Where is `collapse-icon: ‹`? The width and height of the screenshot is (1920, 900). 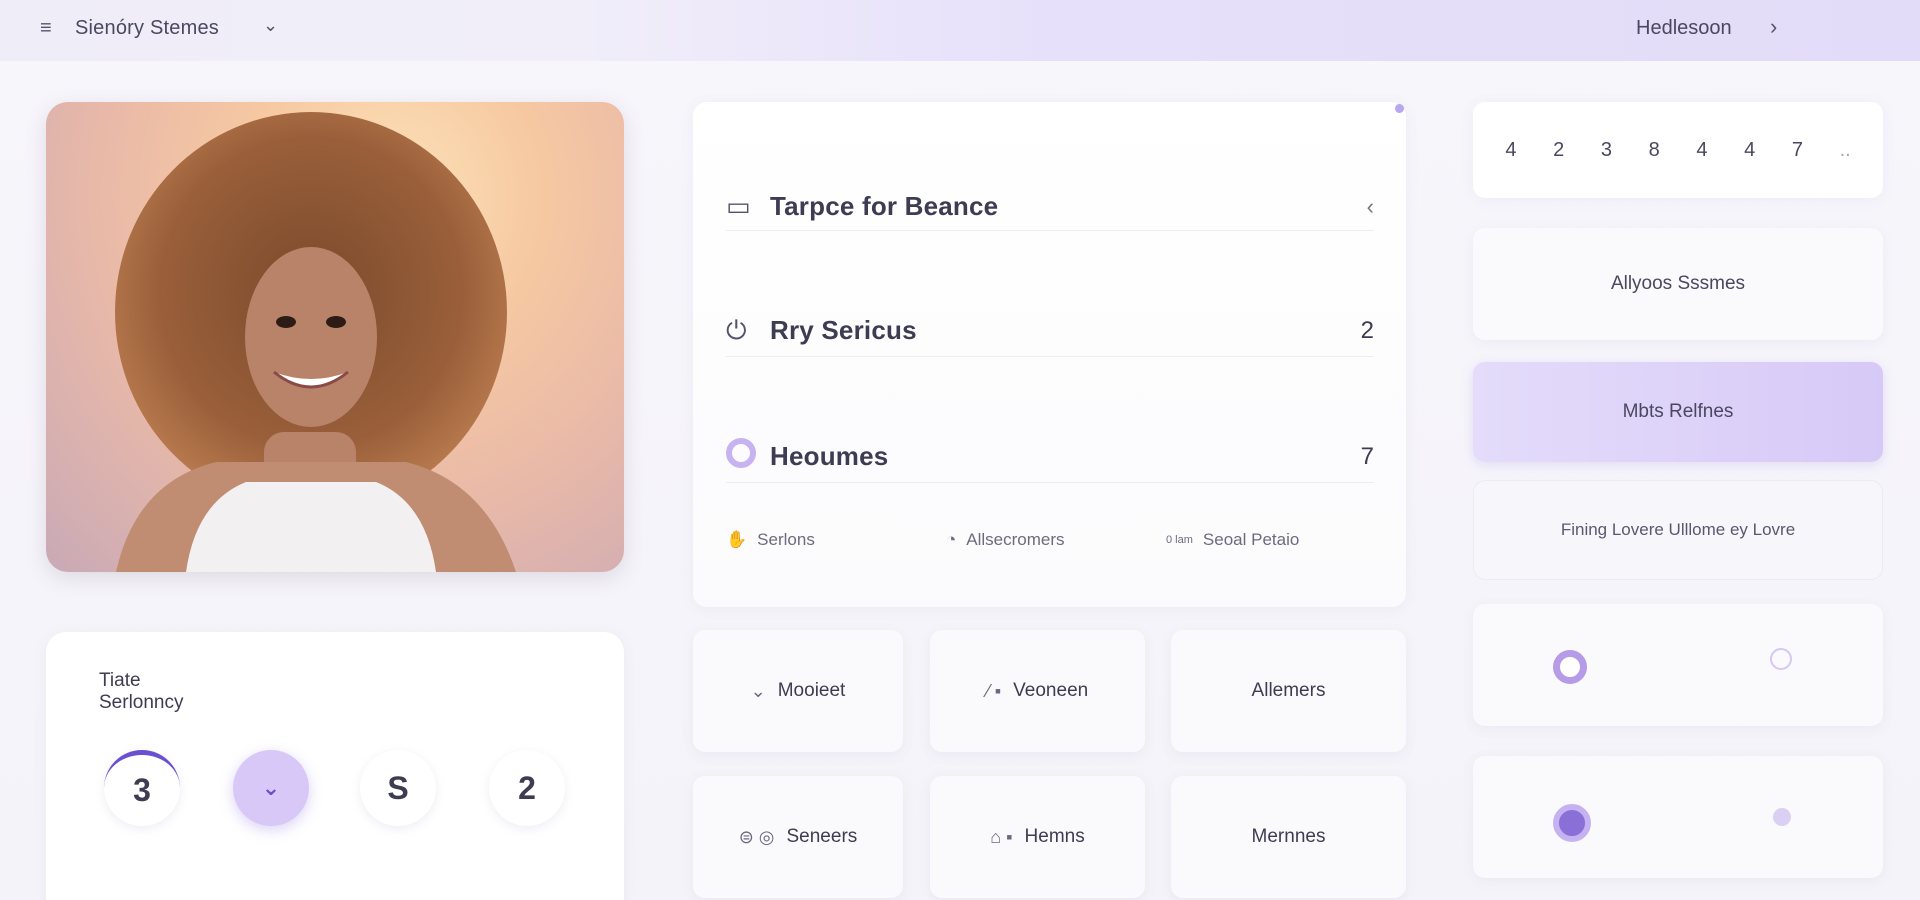
collapse-icon: ‹ is located at coordinates (1370, 207).